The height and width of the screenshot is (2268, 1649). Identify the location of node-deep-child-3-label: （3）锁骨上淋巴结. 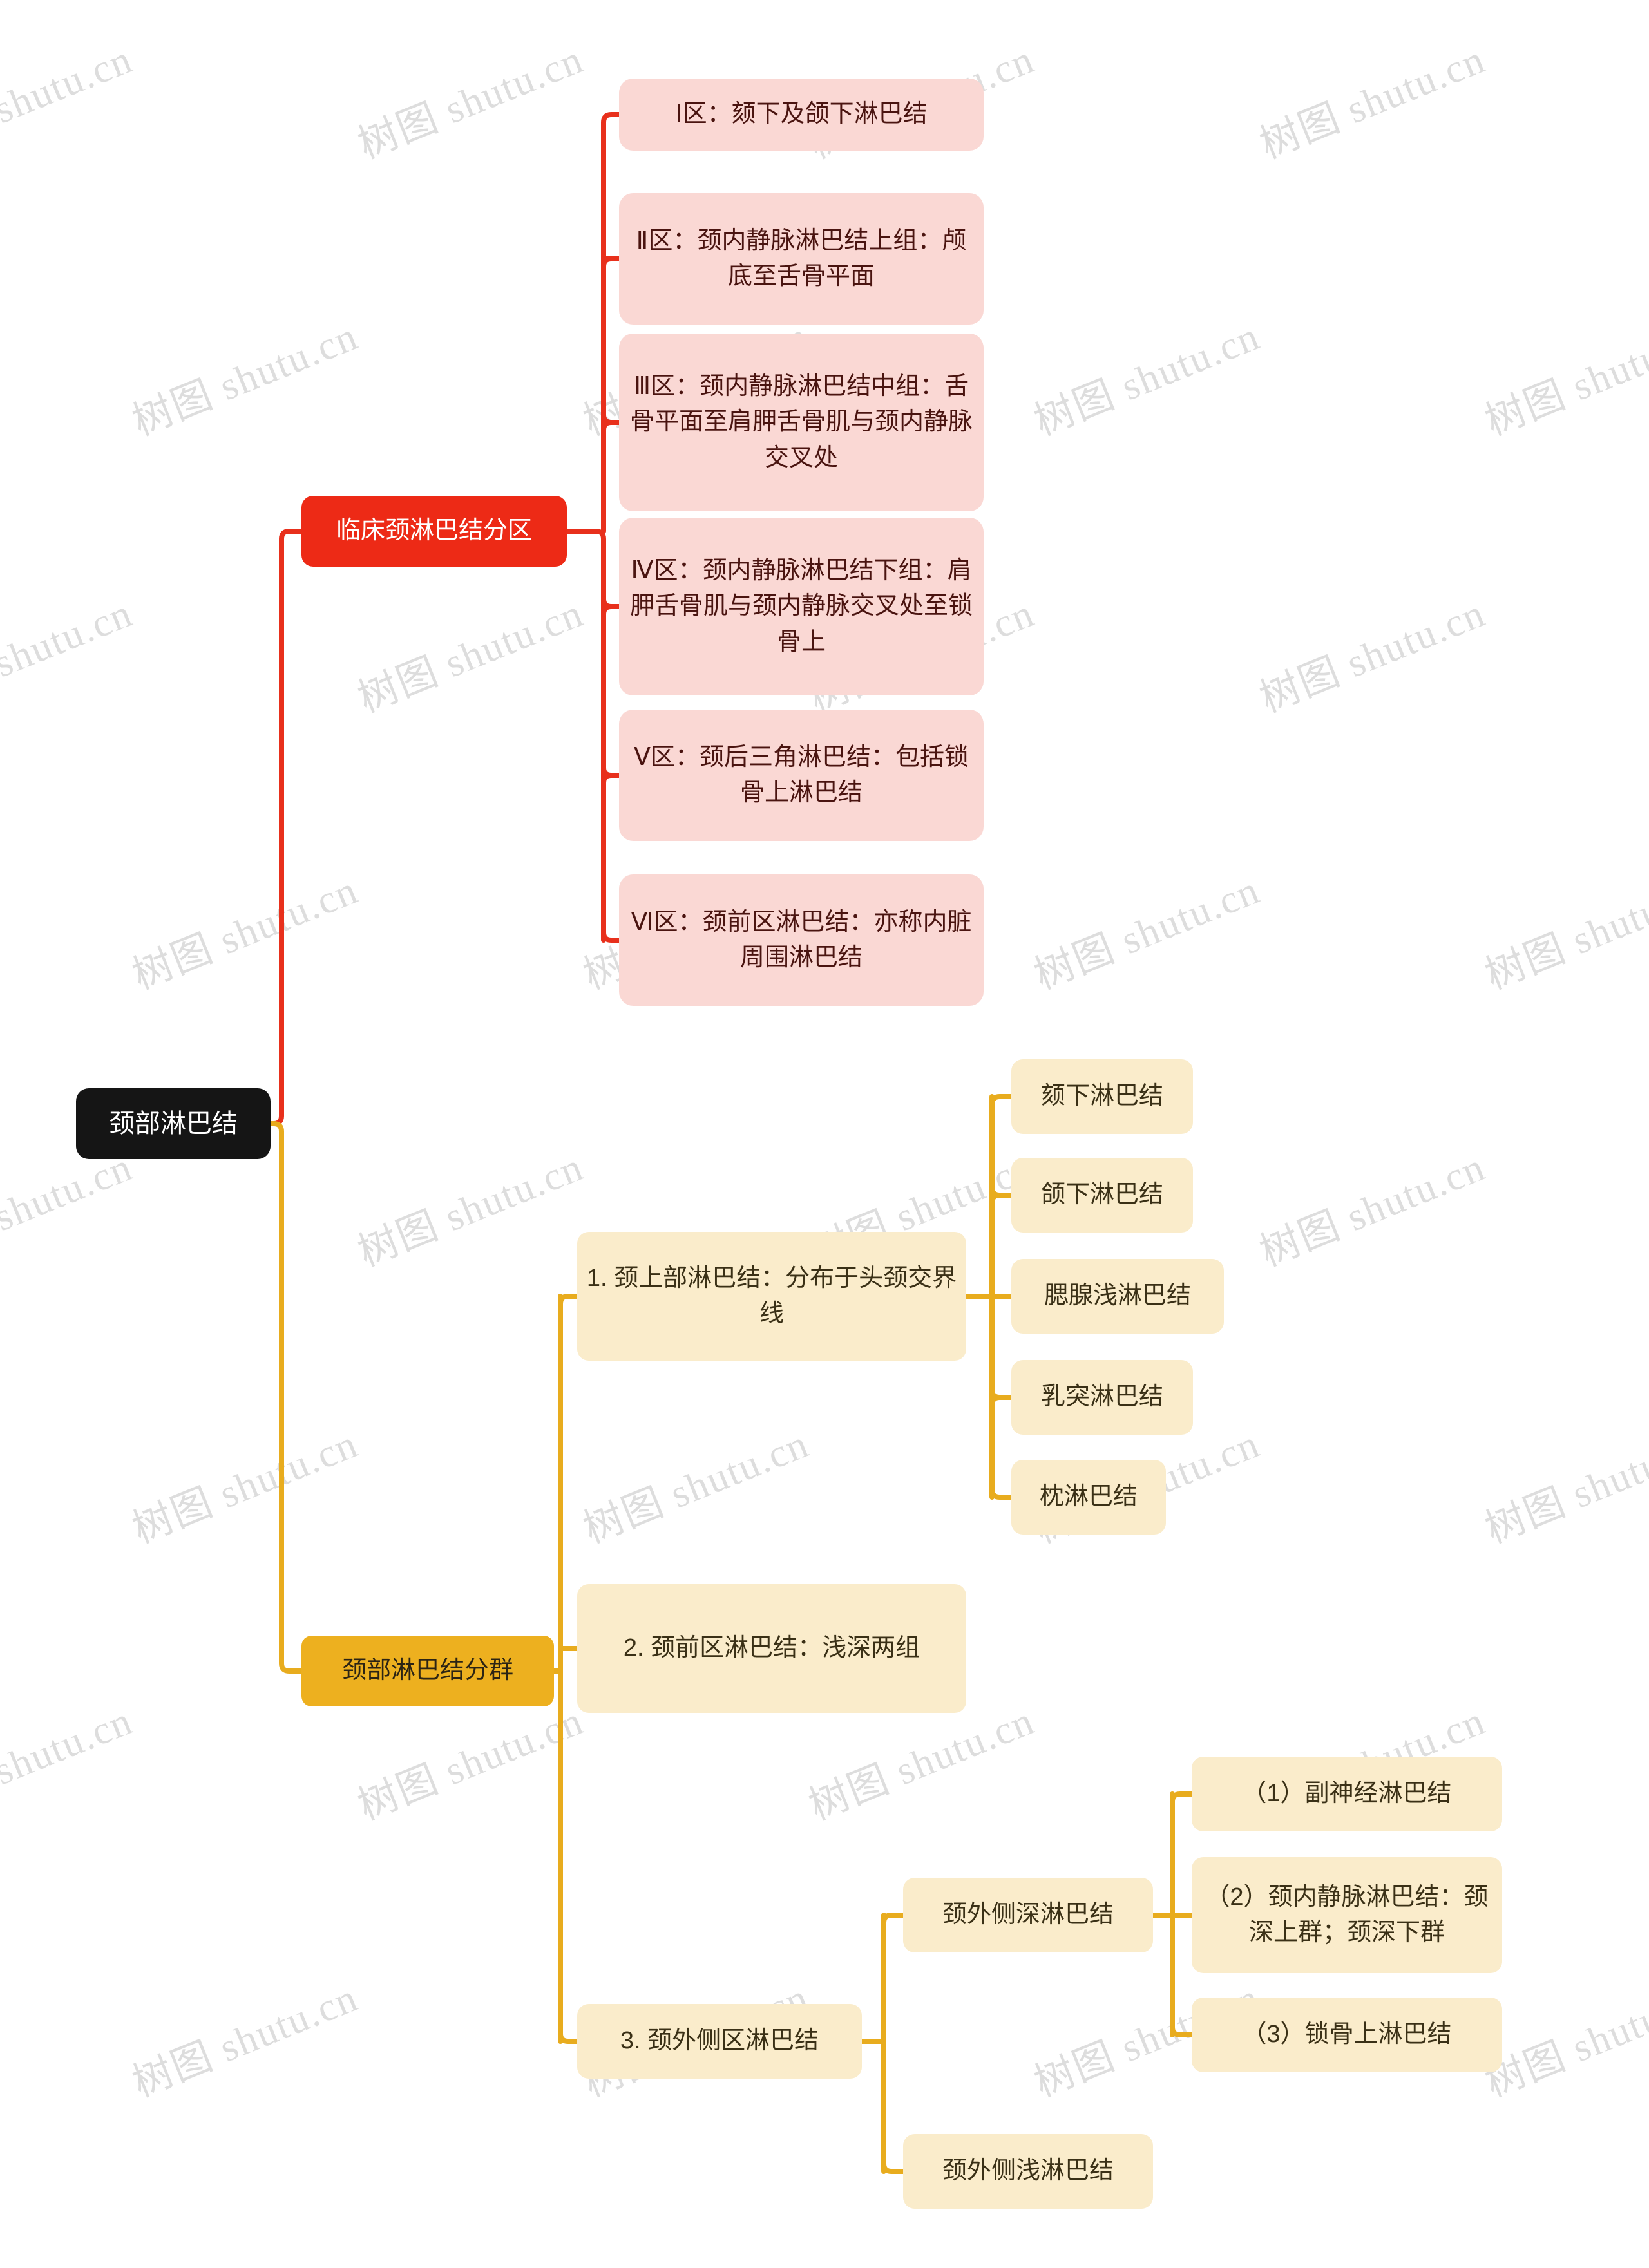
(1347, 2034).